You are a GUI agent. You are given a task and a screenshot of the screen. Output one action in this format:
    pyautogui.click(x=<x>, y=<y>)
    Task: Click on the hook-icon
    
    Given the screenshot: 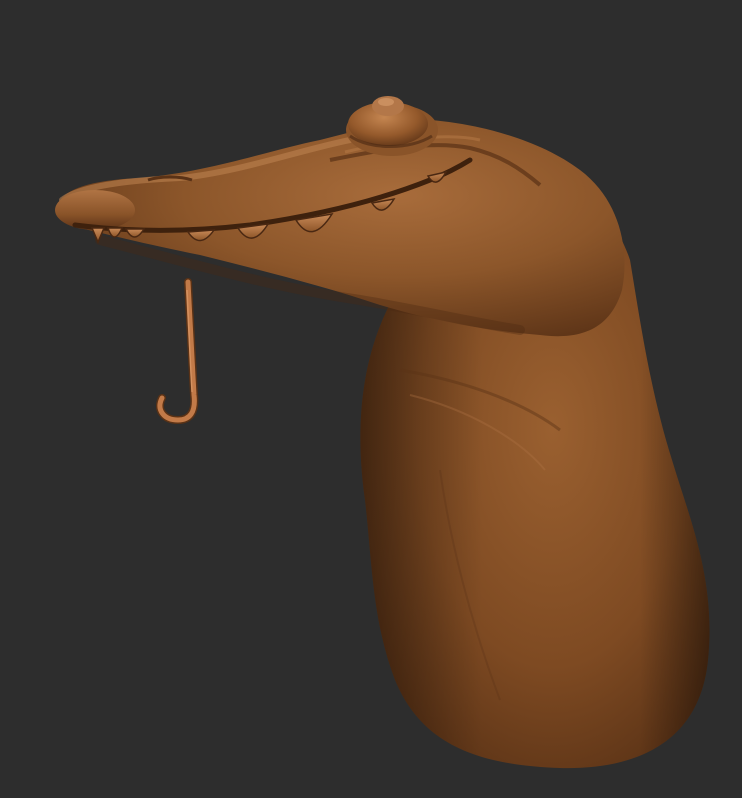 What is the action you would take?
    pyautogui.click(x=177, y=351)
    